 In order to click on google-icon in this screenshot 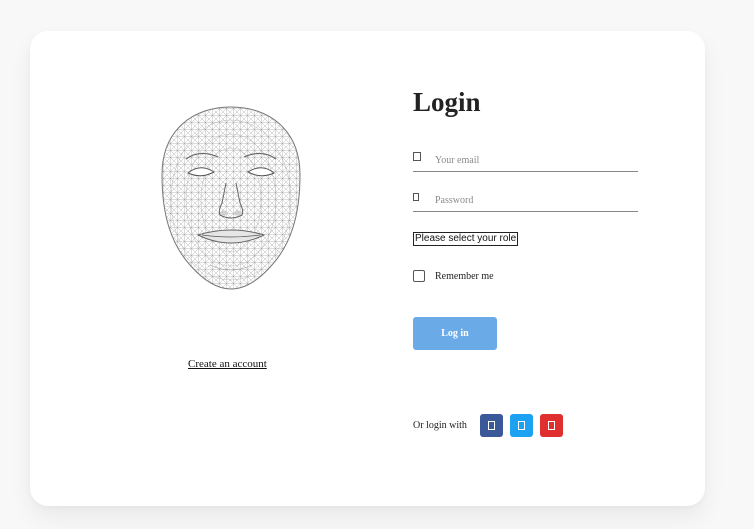, I will do `click(551, 426)`.